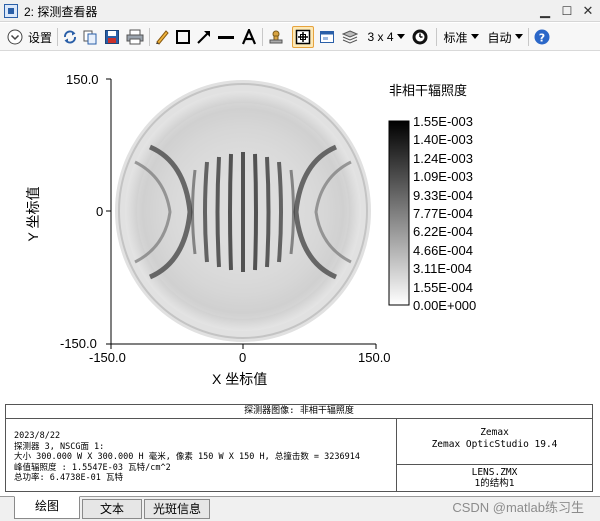 The width and height of the screenshot is (600, 521). What do you see at coordinates (567, 11) in the screenshot?
I see `maximize-button: ☐` at bounding box center [567, 11].